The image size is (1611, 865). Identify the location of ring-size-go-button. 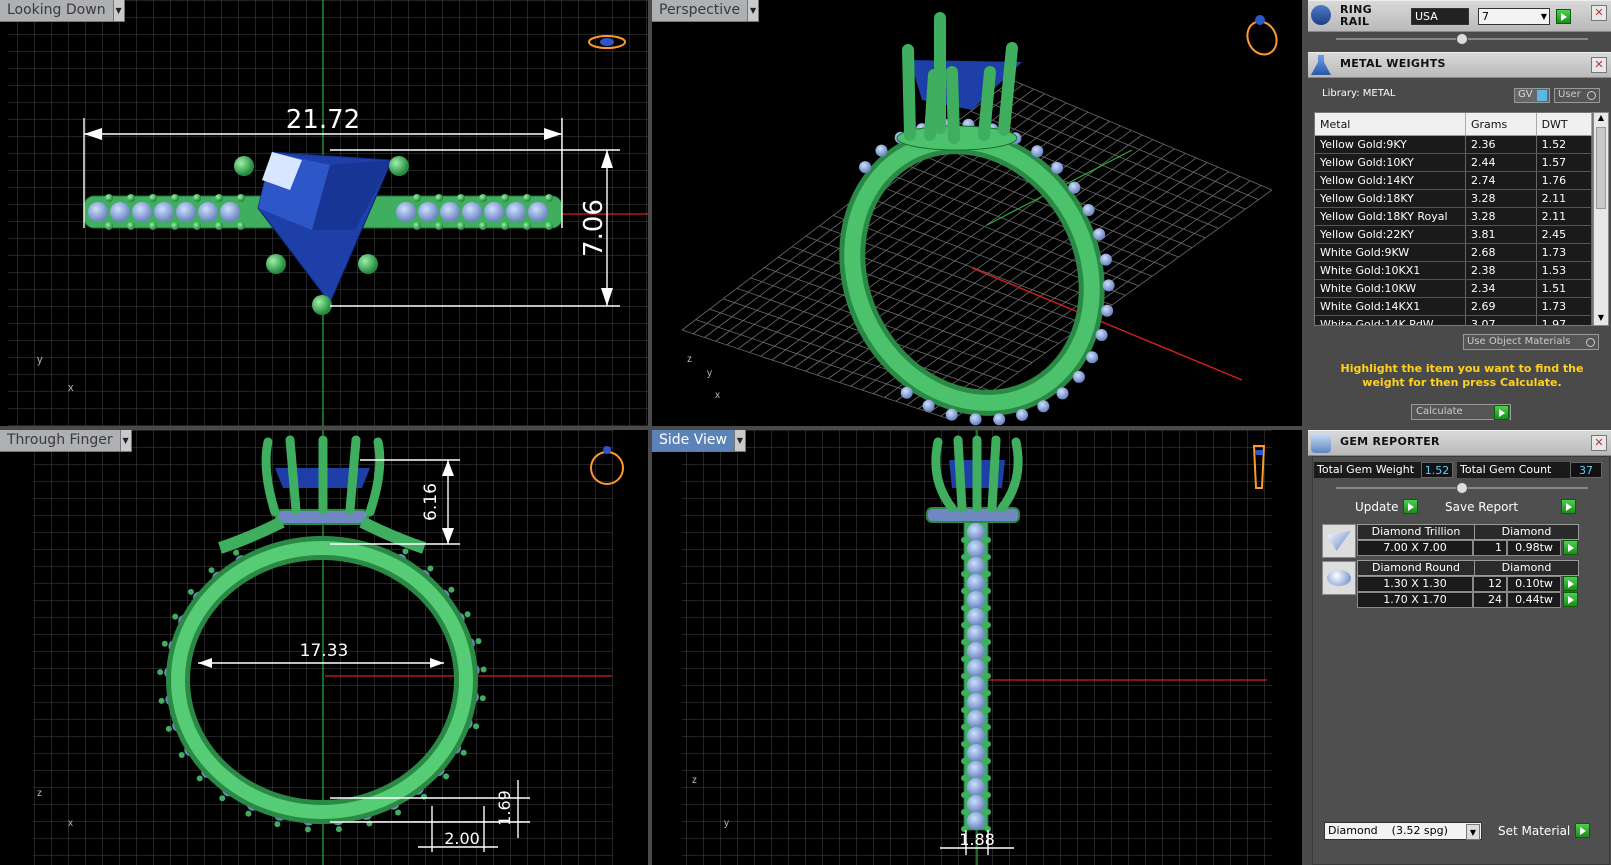
(1563, 16).